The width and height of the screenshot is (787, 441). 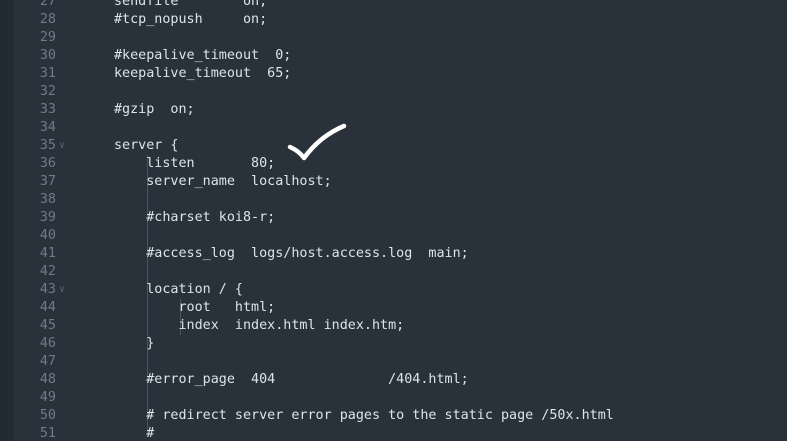 What do you see at coordinates (47, 361) in the screenshot?
I see `line-number: 47` at bounding box center [47, 361].